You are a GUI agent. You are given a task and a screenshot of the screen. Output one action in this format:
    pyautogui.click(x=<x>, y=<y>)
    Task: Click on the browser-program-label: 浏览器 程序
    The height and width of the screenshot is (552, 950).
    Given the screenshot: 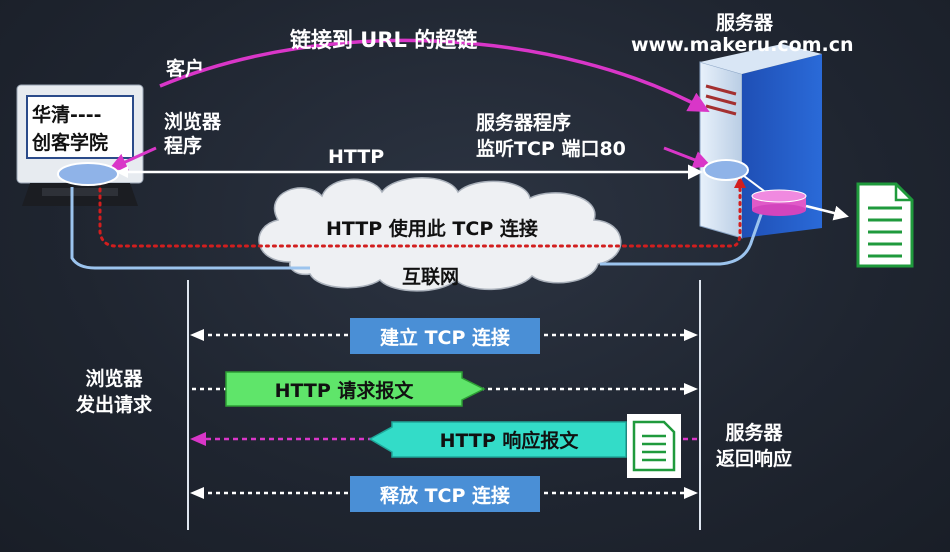 What is the action you would take?
    pyautogui.click(x=193, y=134)
    